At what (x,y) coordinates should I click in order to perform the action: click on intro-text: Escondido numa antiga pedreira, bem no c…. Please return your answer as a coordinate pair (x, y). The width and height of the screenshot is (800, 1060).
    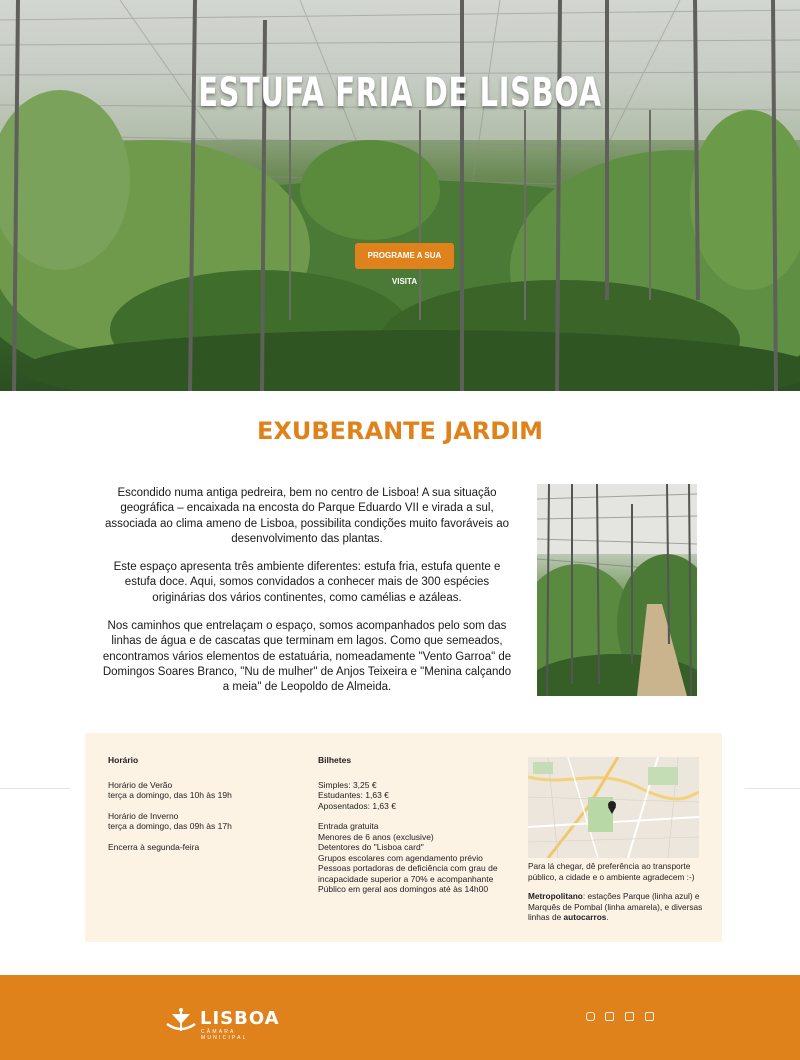
    Looking at the image, I should click on (307, 597).